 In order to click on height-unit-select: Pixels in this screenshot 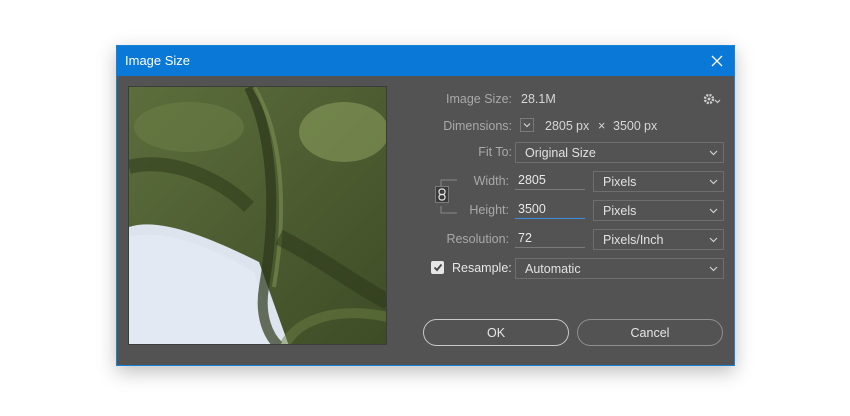, I will do `click(658, 210)`.